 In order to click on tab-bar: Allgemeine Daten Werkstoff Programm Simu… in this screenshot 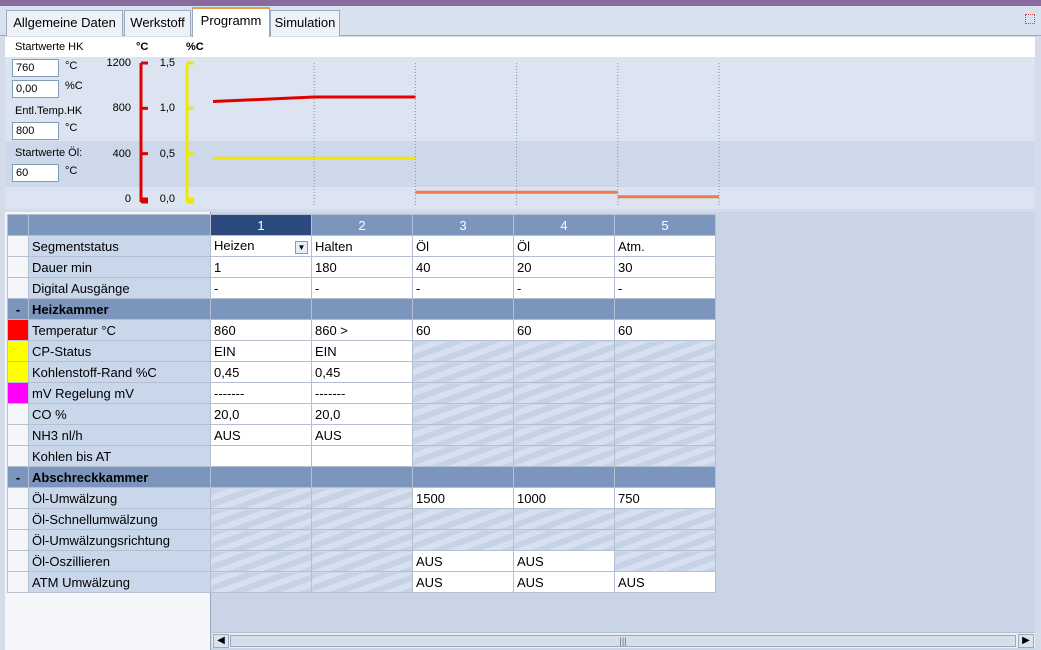, I will do `click(520, 21)`.